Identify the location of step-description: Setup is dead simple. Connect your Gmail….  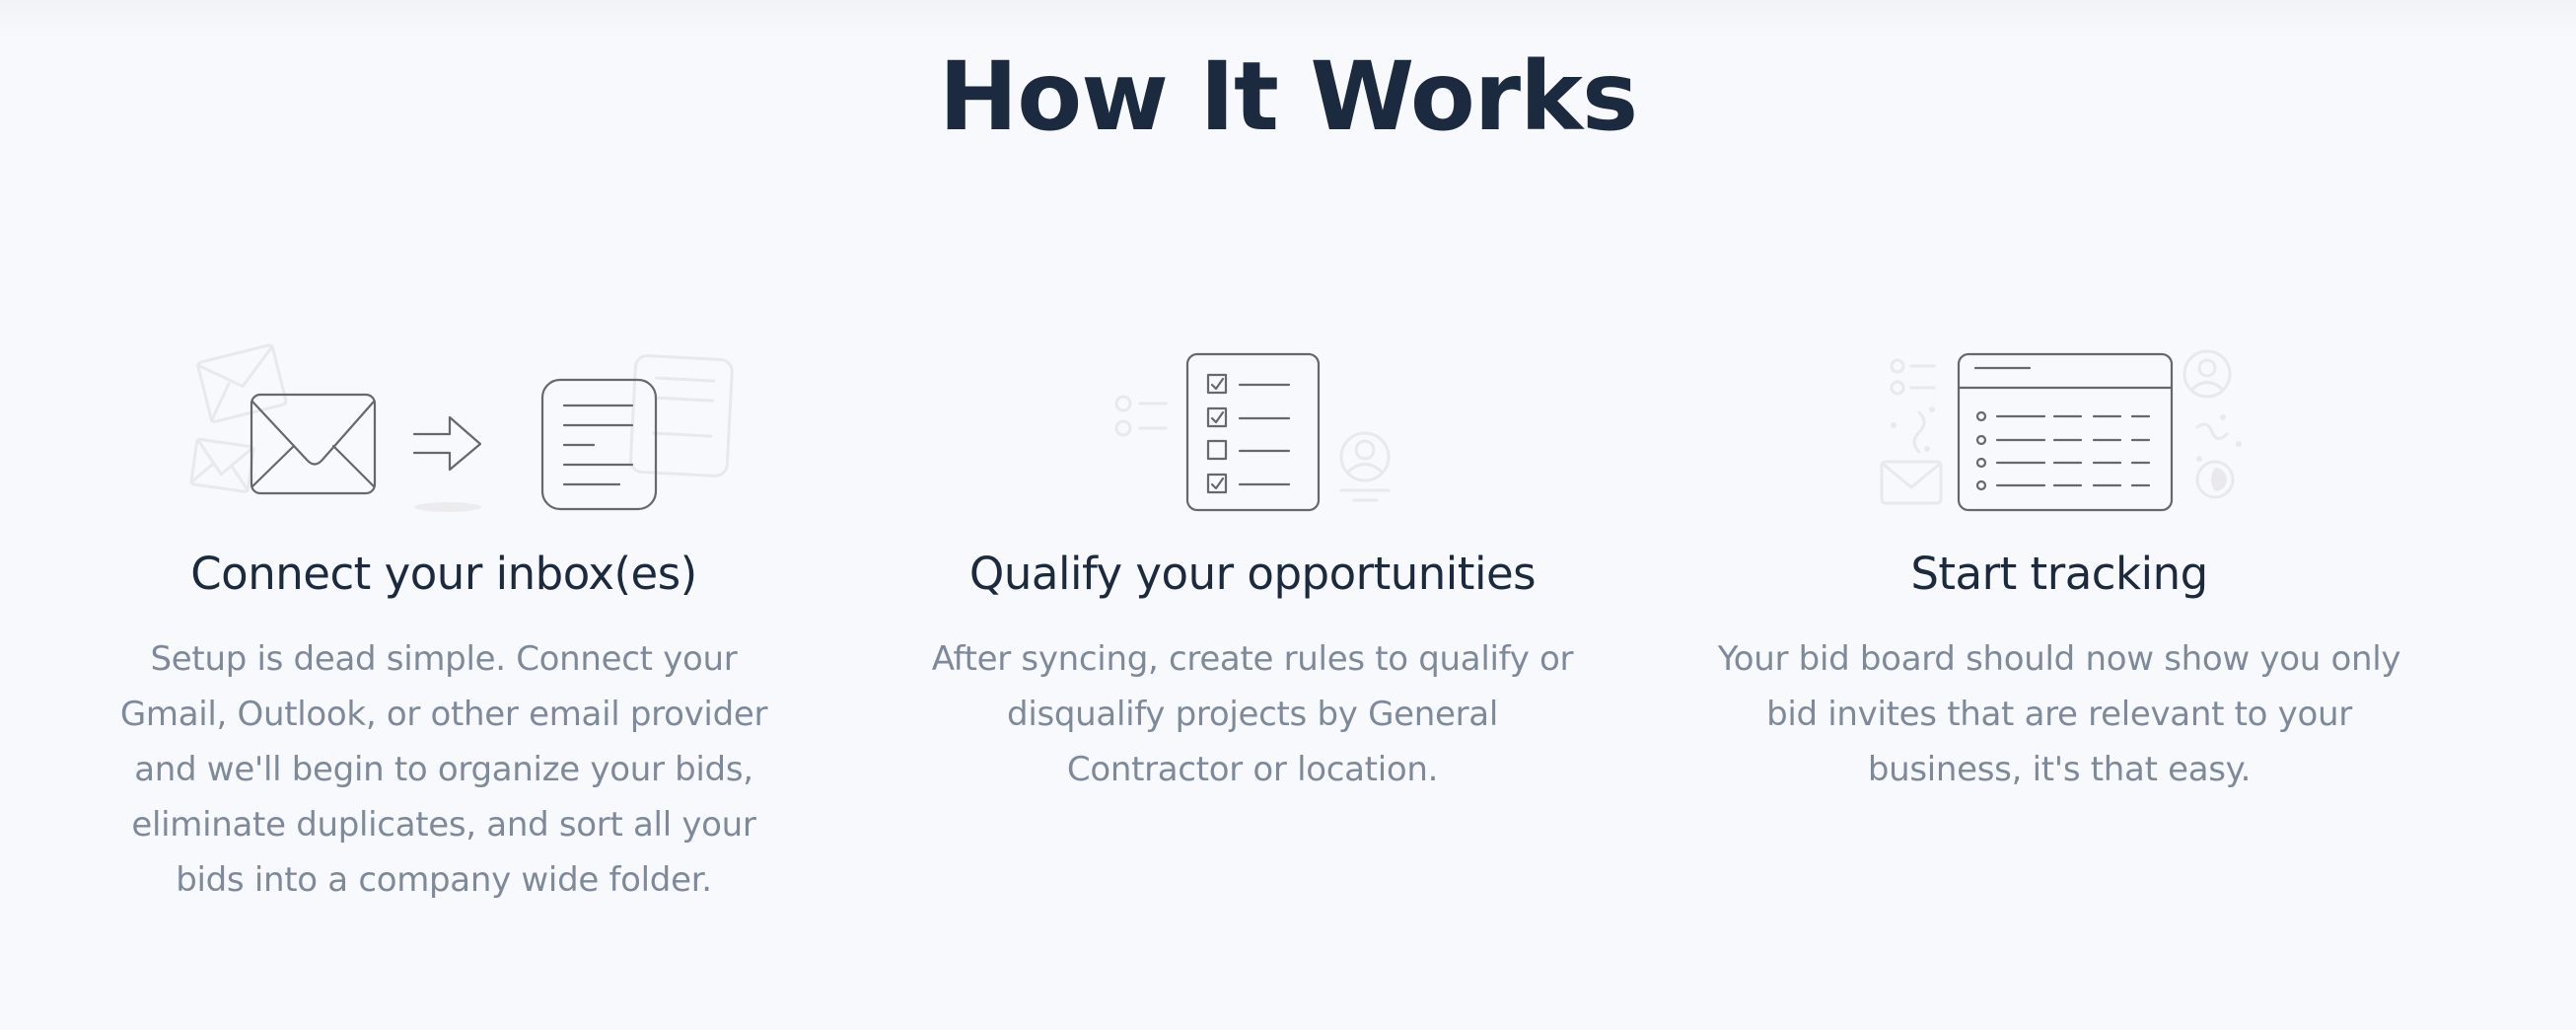
(443, 769).